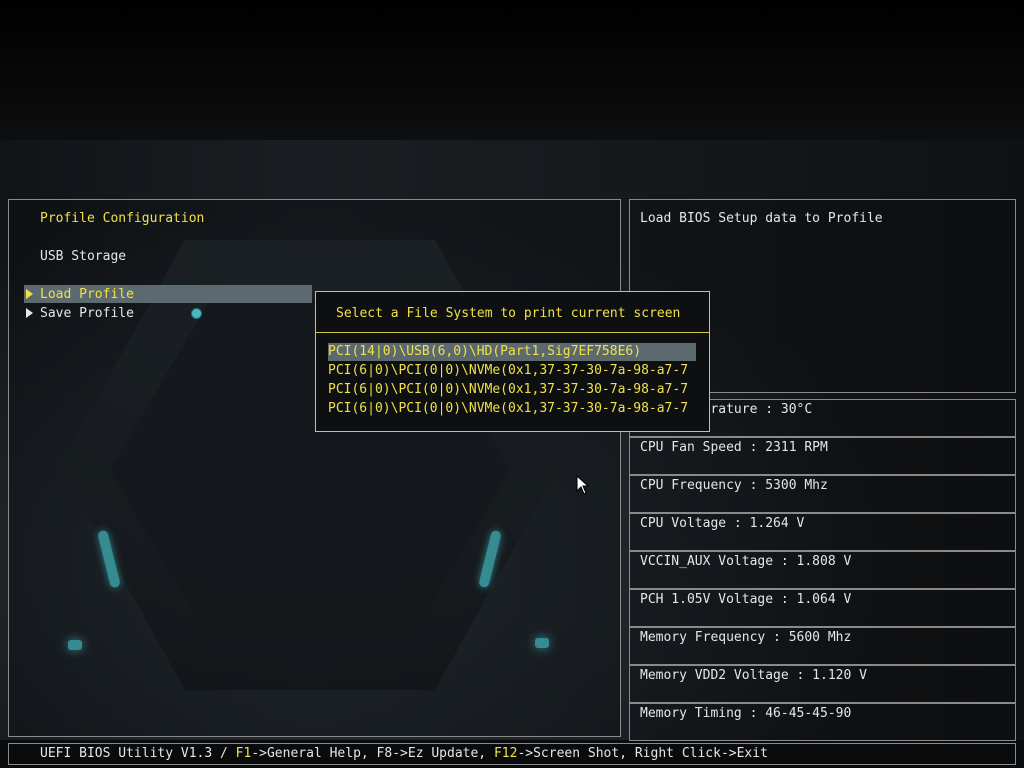 This screenshot has height=768, width=1024. What do you see at coordinates (822, 608) in the screenshot?
I see `hw-monitor-item: PCH 1.05V Voltage : 1.064 V` at bounding box center [822, 608].